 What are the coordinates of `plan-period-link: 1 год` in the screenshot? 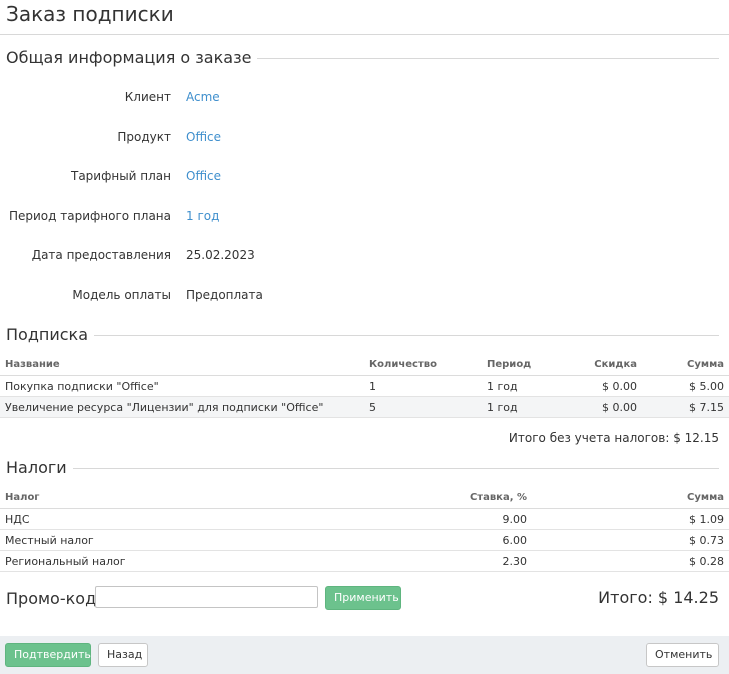 It's located at (202, 216).